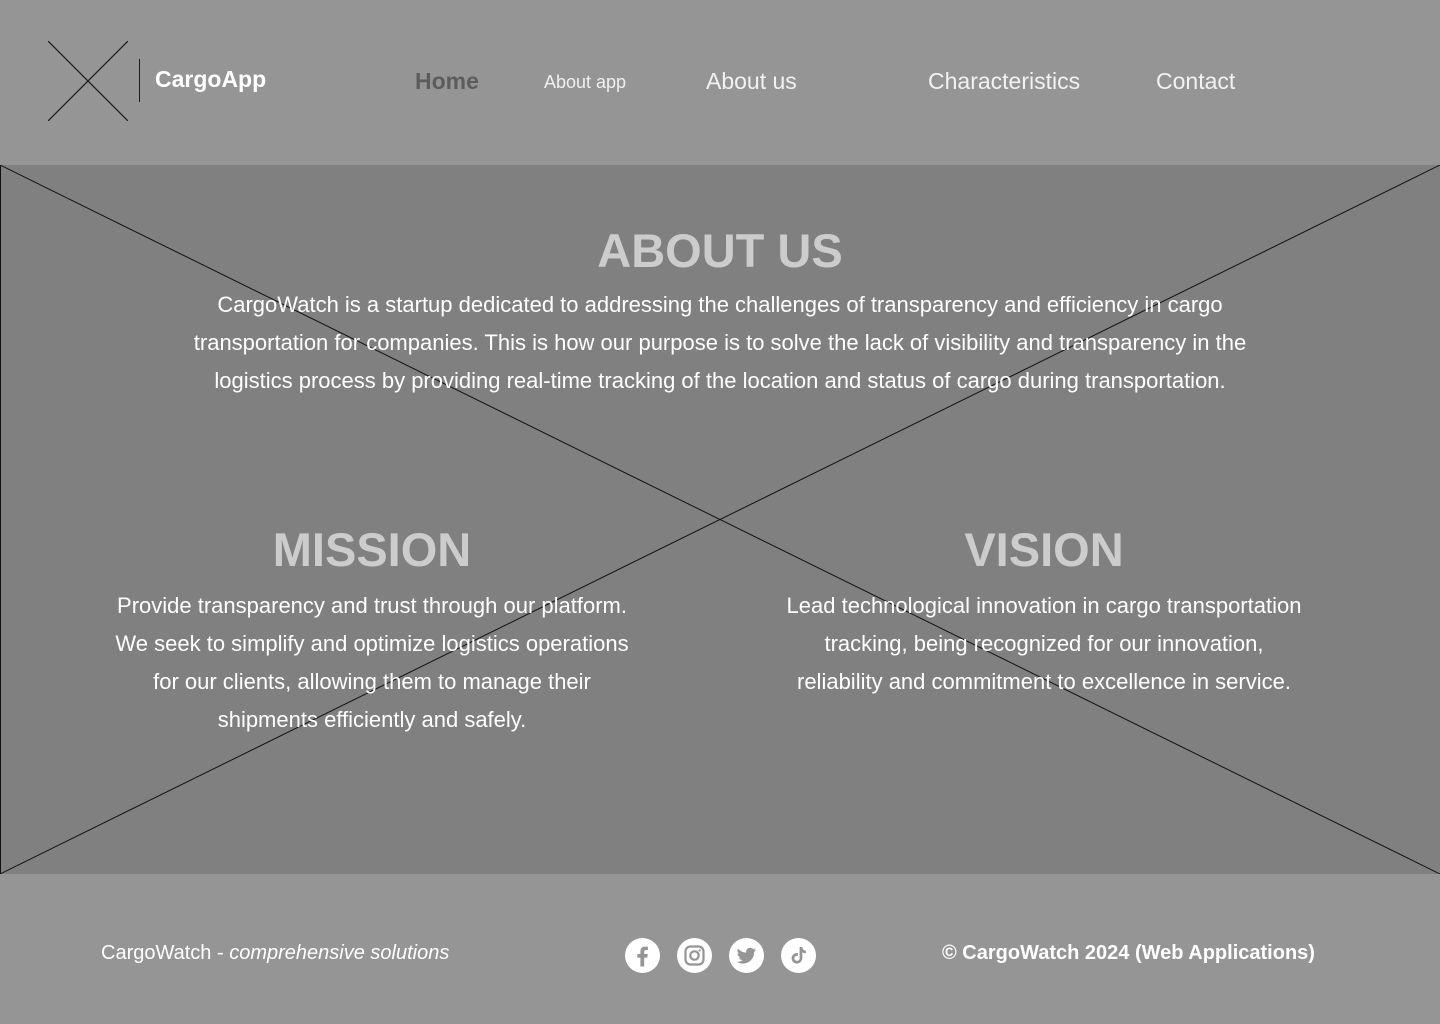 The width and height of the screenshot is (1440, 1024). I want to click on nav-characteristics: Characteristics, so click(1004, 81).